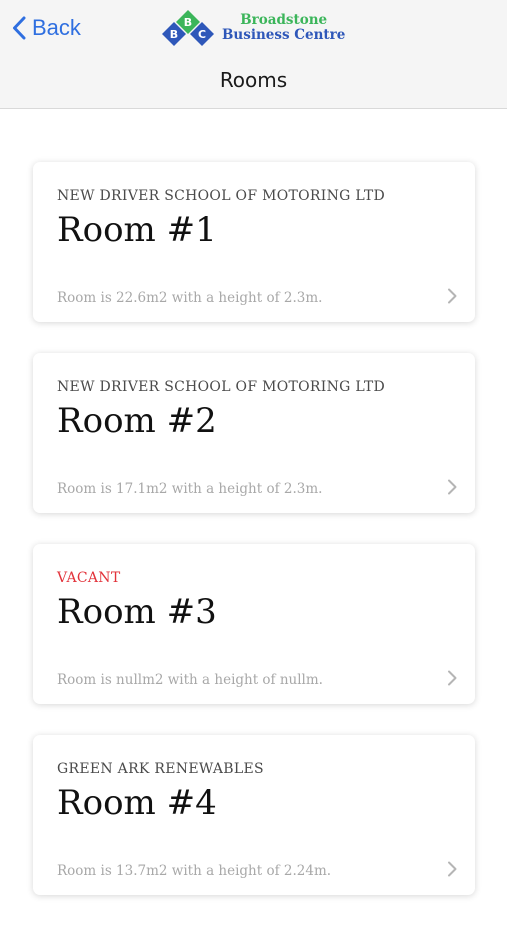  Describe the element at coordinates (56, 27) in the screenshot. I see `back-label: Back` at that location.